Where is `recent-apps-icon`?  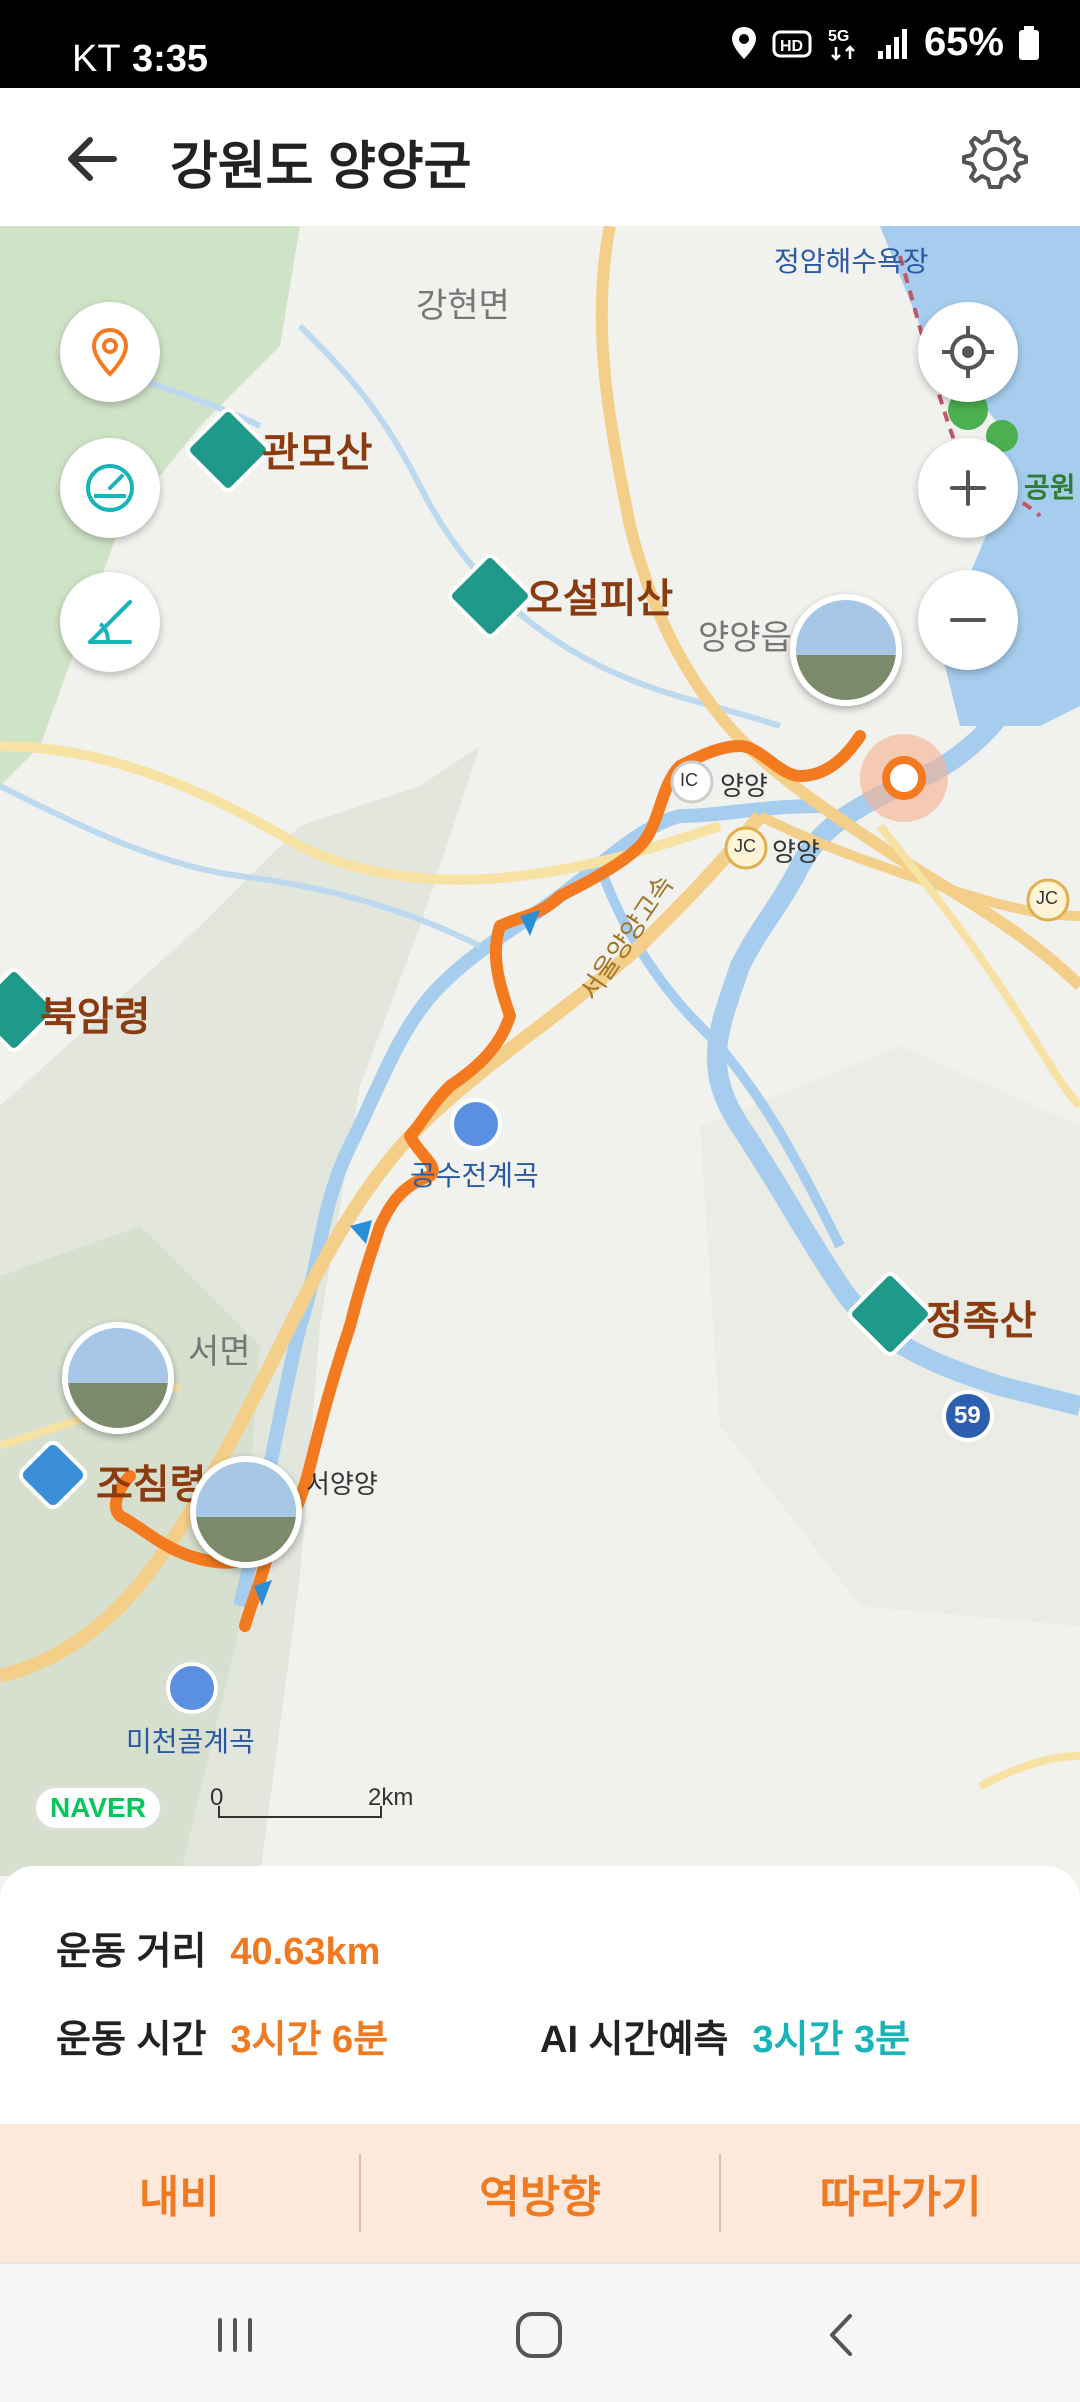 recent-apps-icon is located at coordinates (235, 2335).